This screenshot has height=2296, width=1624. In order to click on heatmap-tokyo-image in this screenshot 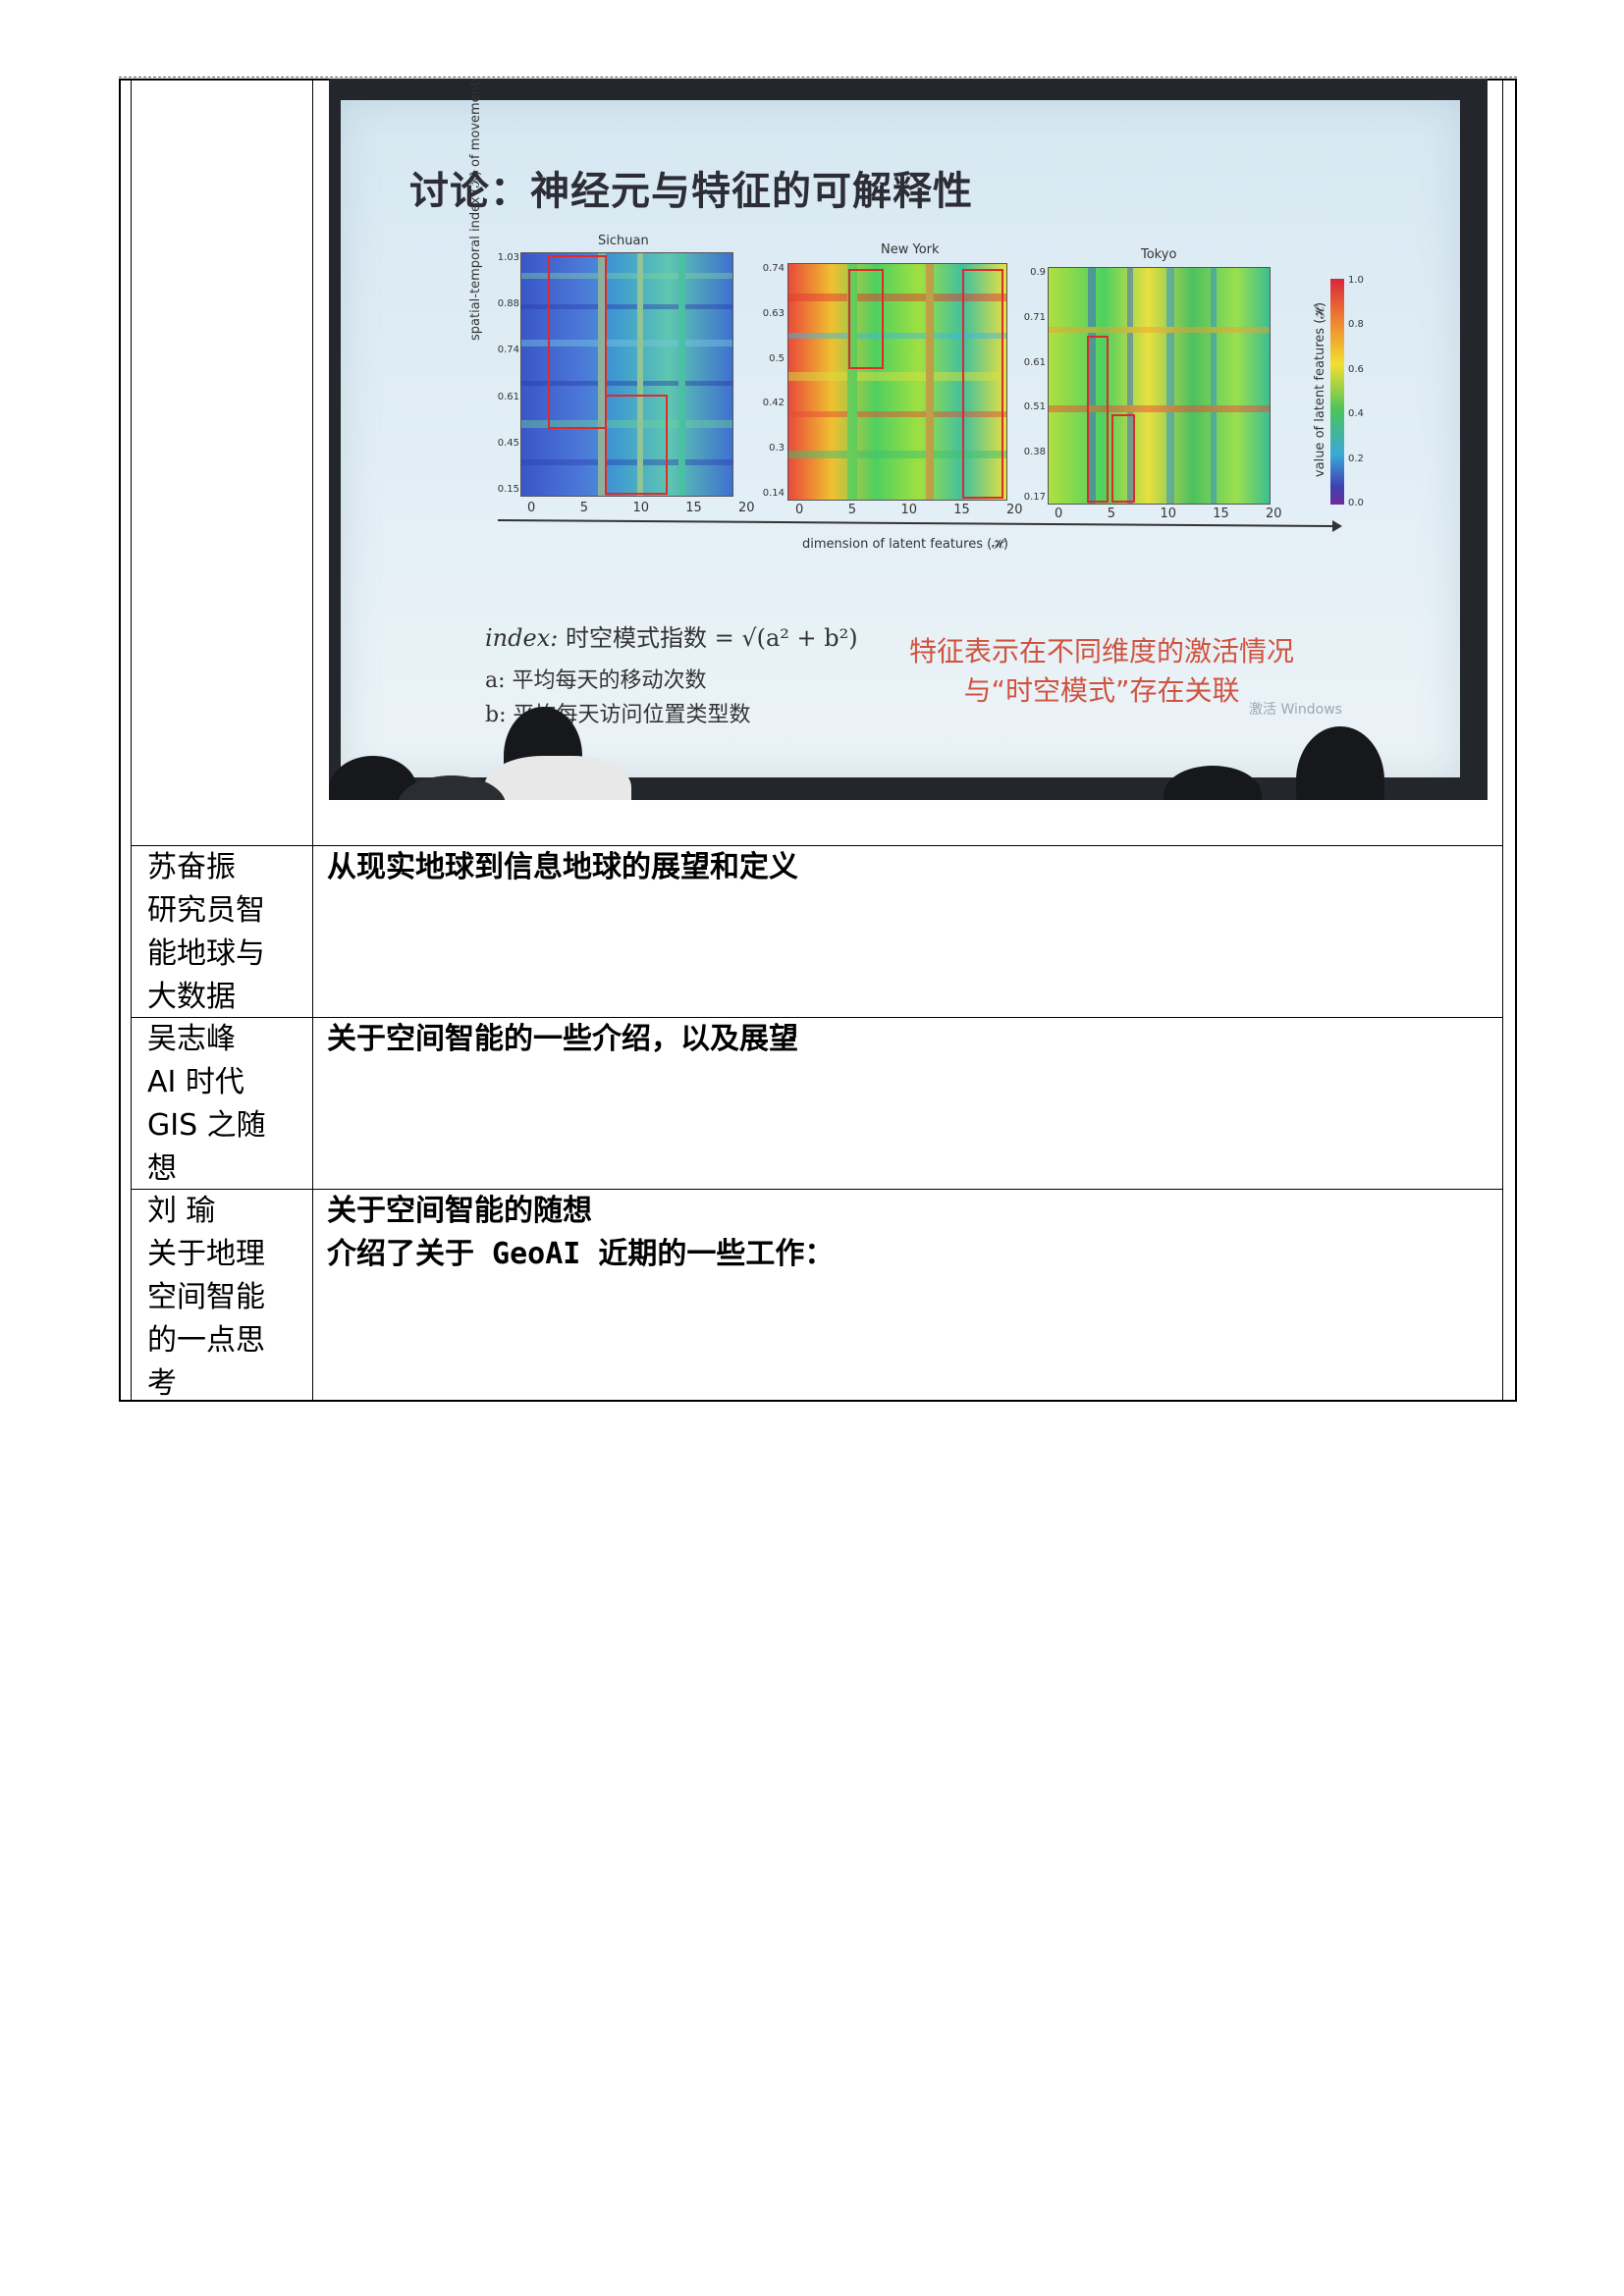, I will do `click(1159, 386)`.